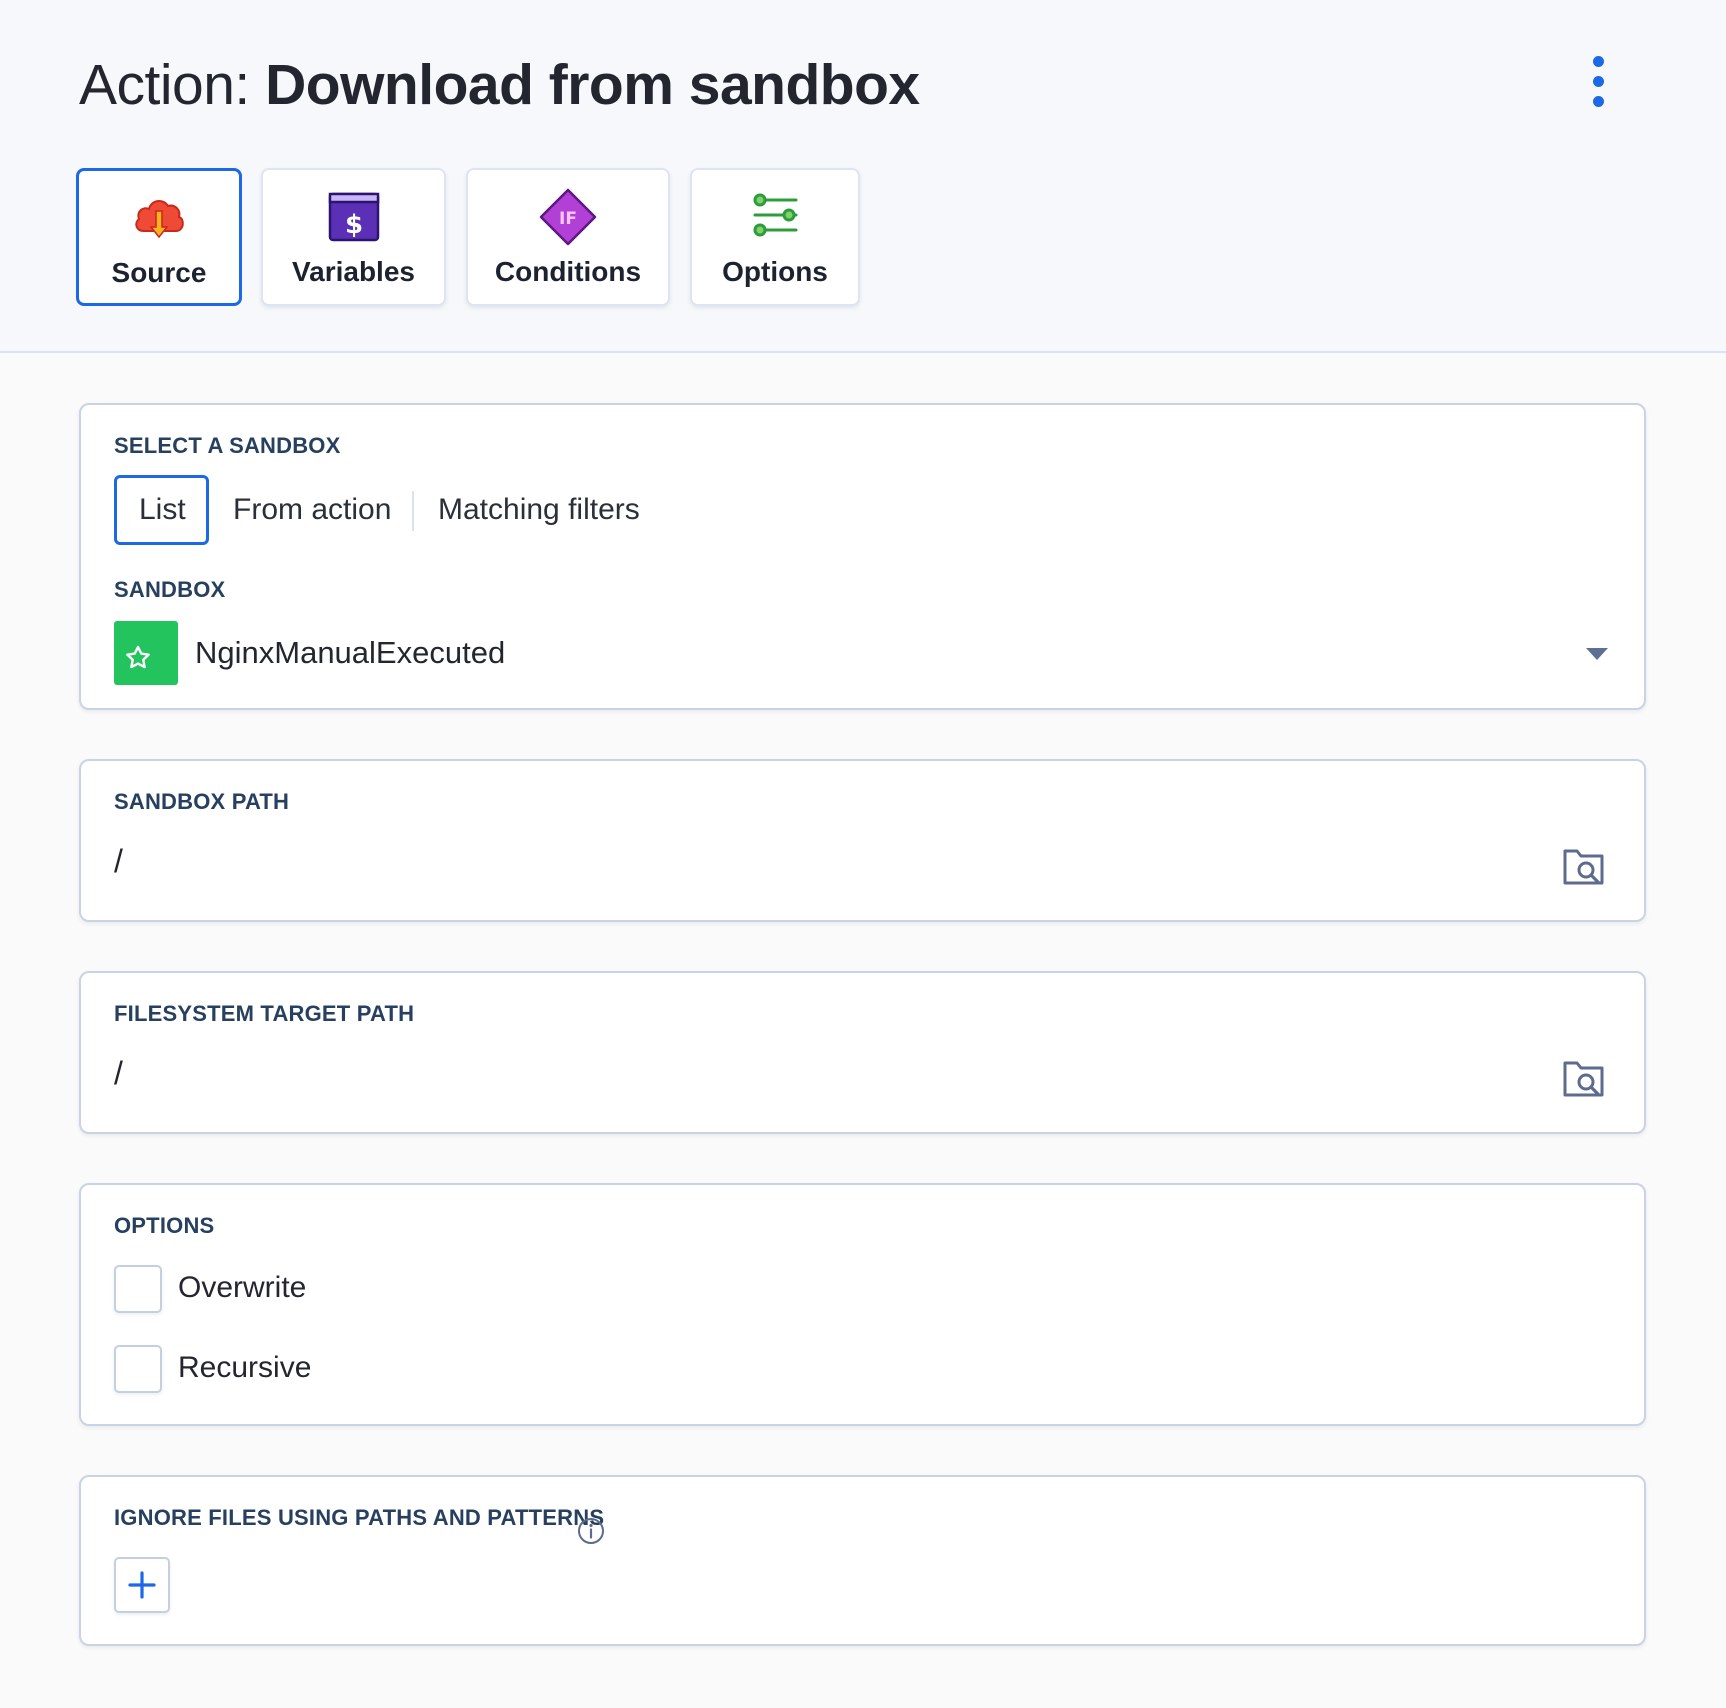  Describe the element at coordinates (264, 1013) in the screenshot. I see `target-path-label: FILESYSTEM TARGET PATH` at that location.